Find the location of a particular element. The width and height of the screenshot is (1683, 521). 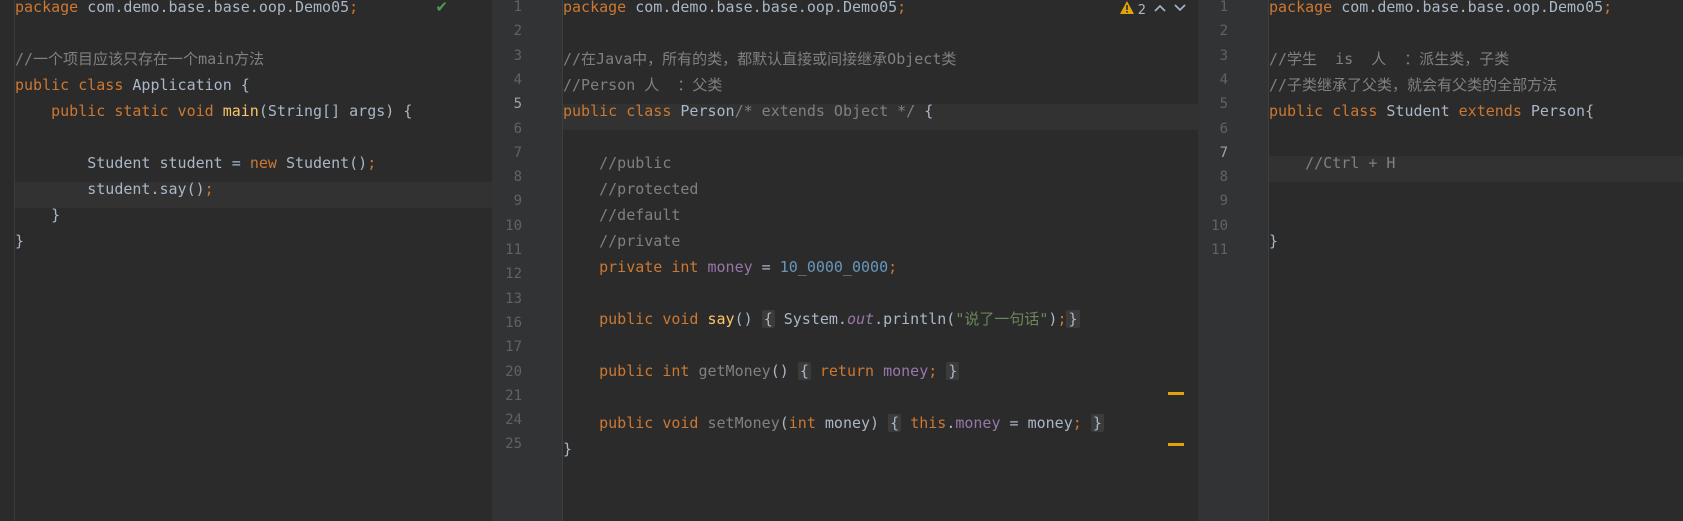

code-token: Student is located at coordinates (1422, 111).